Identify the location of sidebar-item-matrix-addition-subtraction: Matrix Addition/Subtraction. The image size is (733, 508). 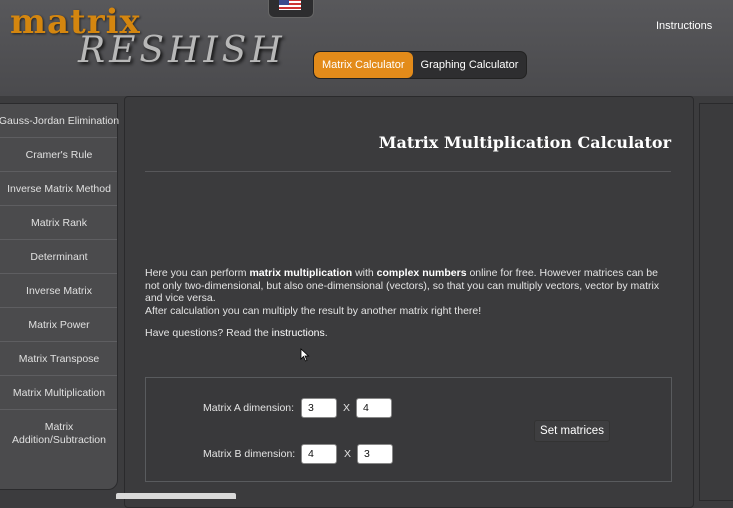
(58, 434).